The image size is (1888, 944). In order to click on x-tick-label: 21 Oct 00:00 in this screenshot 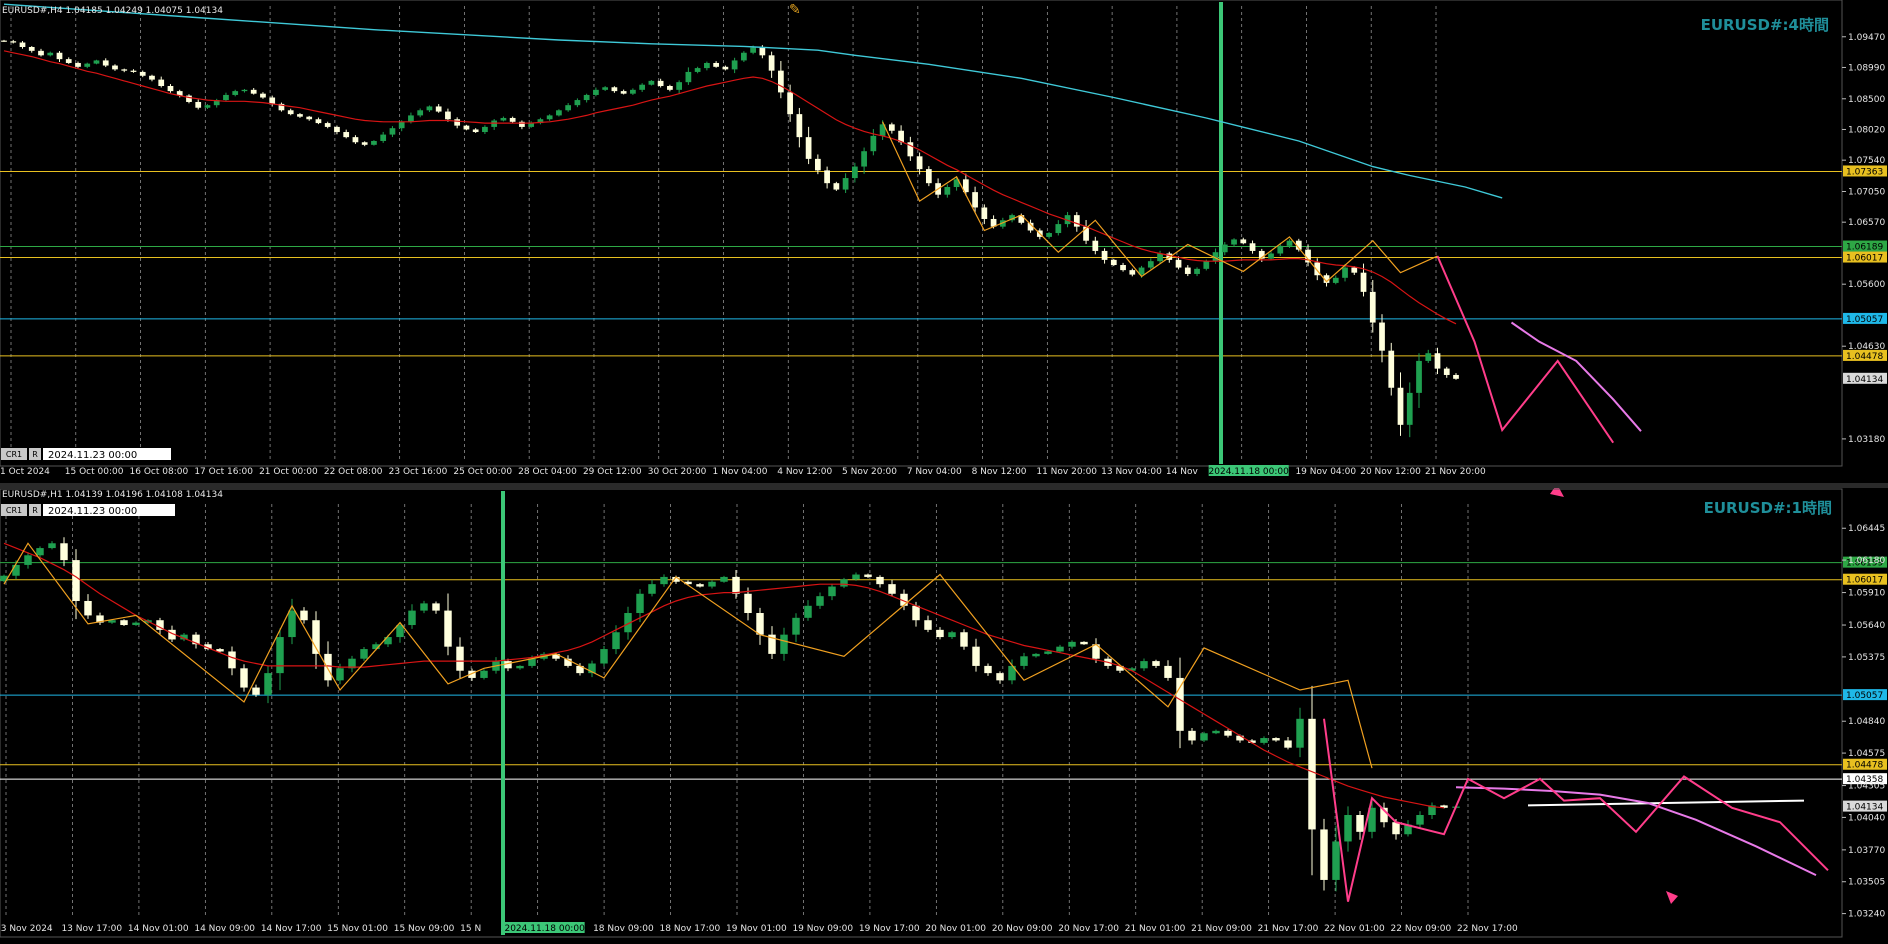, I will do `click(288, 472)`.